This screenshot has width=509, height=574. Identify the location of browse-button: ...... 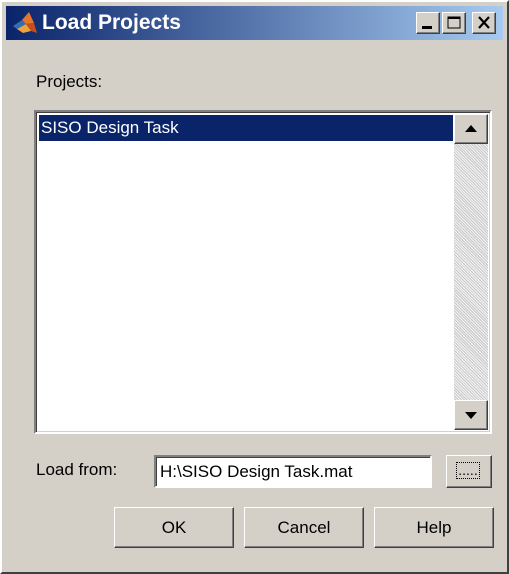
(469, 471).